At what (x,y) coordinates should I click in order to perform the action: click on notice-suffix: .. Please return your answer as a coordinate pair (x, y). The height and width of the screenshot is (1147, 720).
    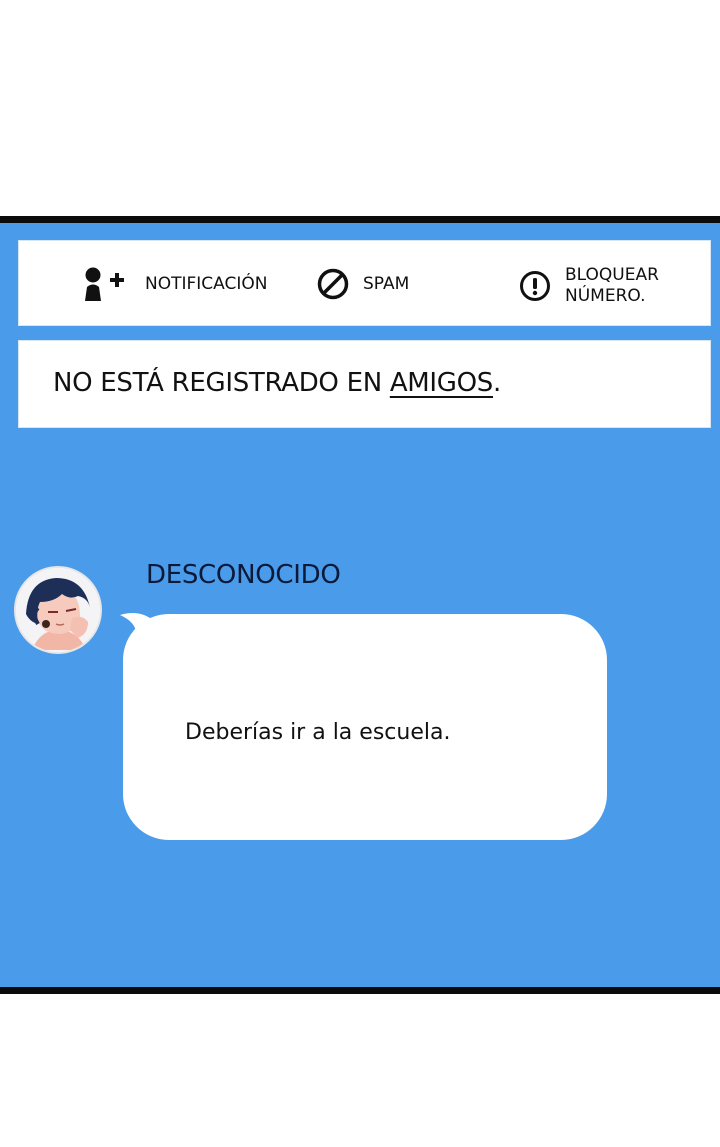
    Looking at the image, I should click on (497, 383).